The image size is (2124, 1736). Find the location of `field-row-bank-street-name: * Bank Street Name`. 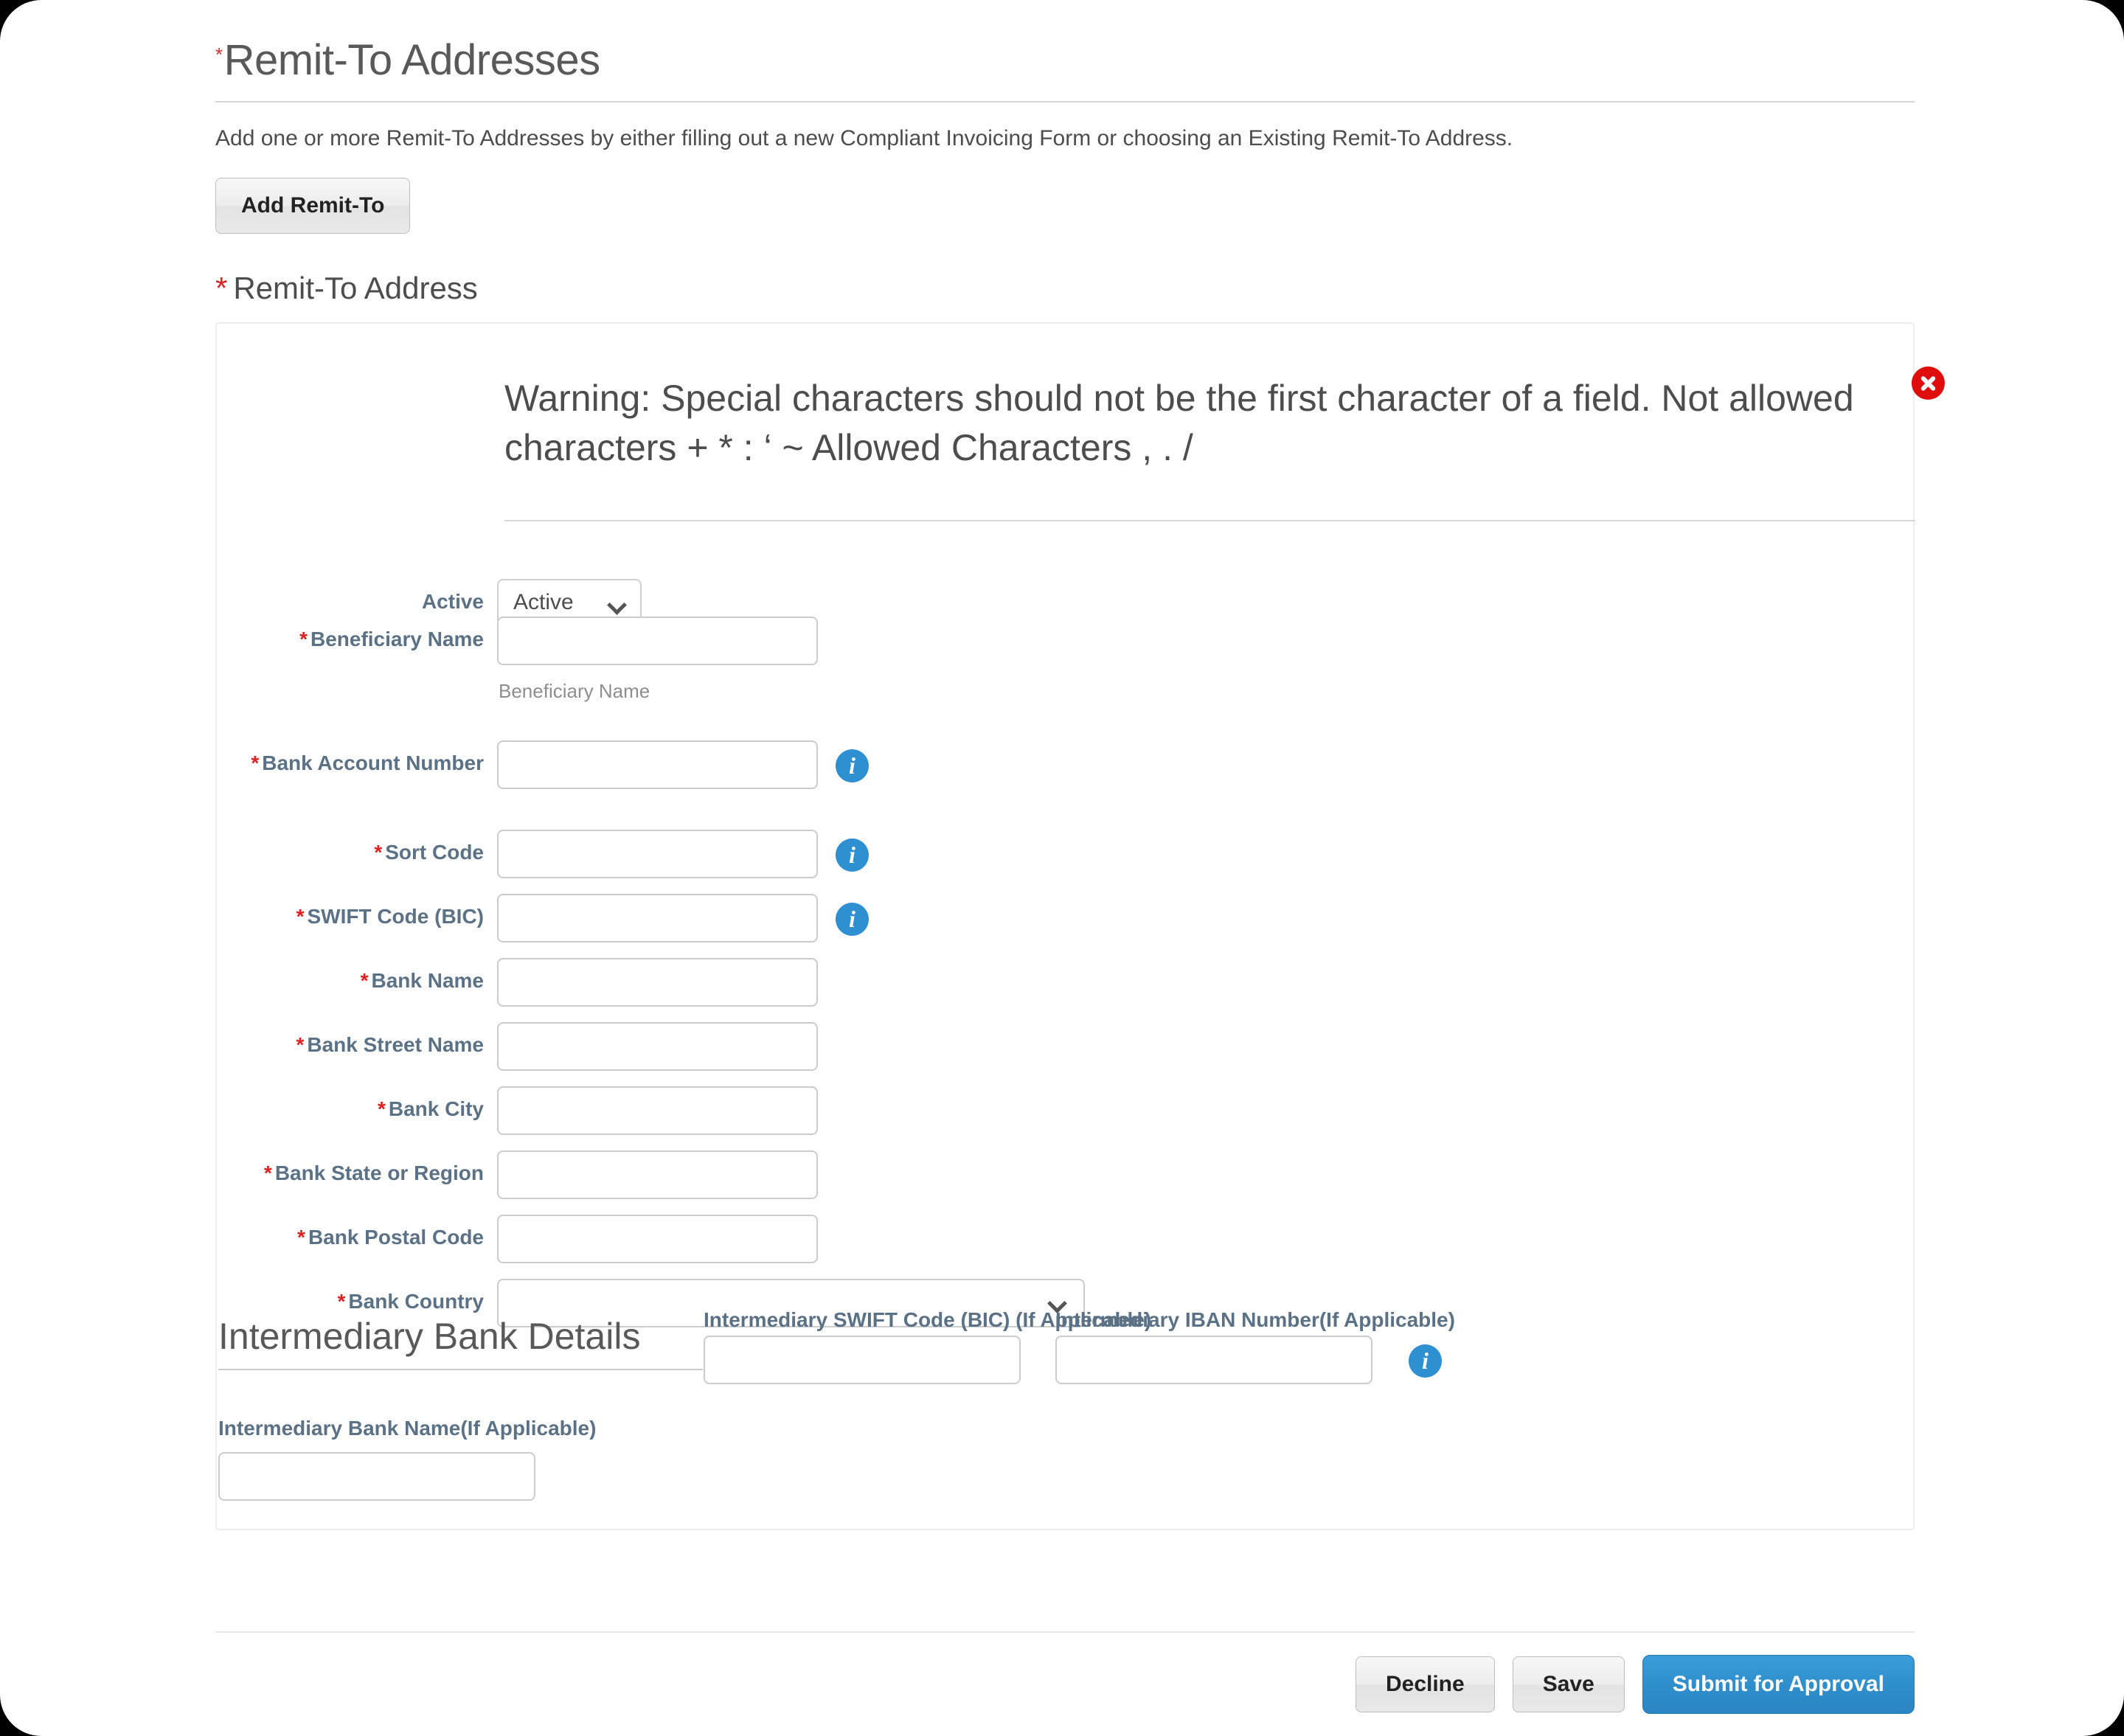

field-row-bank-street-name: * Bank Street Name is located at coordinates (517, 1047).